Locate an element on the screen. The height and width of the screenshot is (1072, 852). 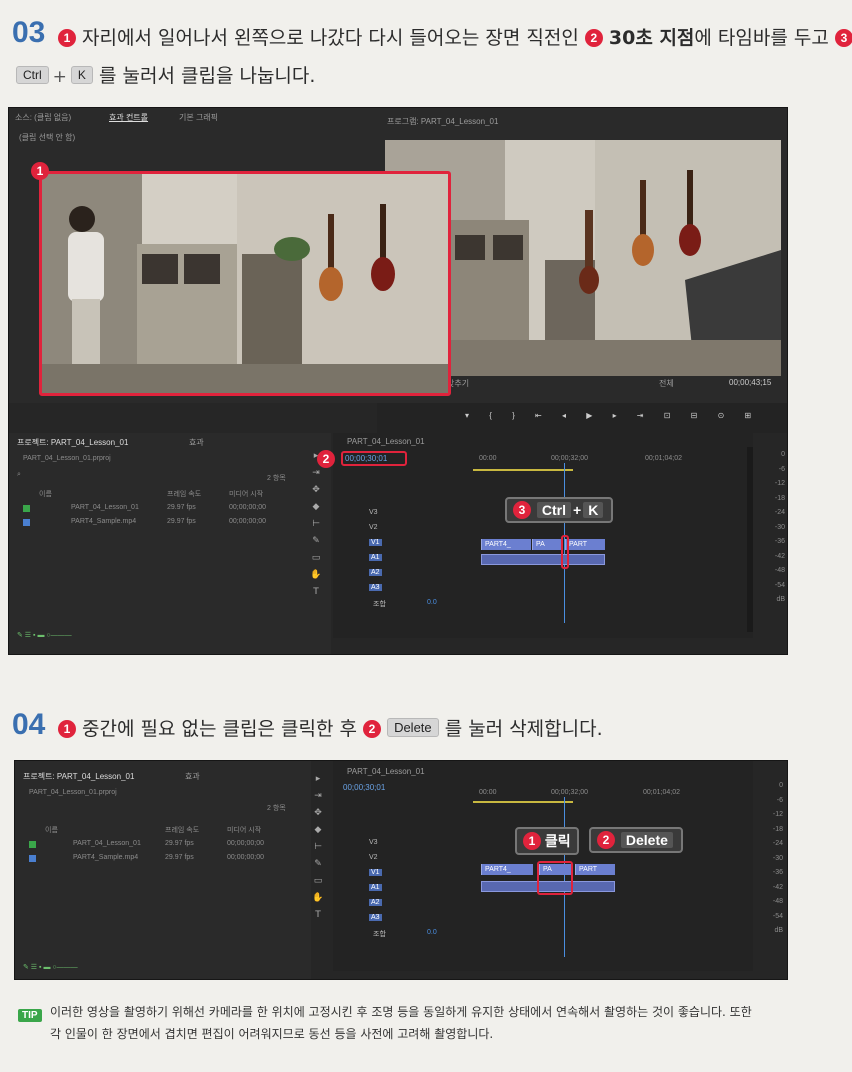
selected-clip-highlight is located at coordinates (555, 878).